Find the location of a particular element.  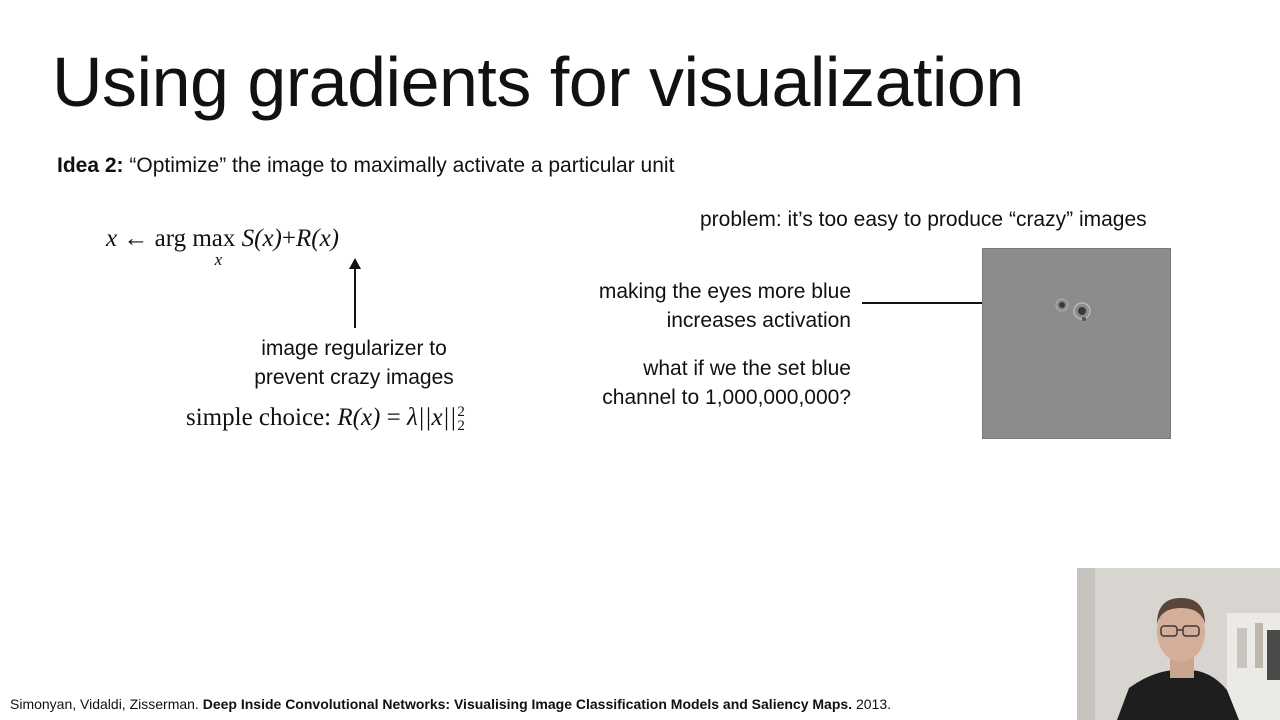

presenter-webcam is located at coordinates (1178, 644).